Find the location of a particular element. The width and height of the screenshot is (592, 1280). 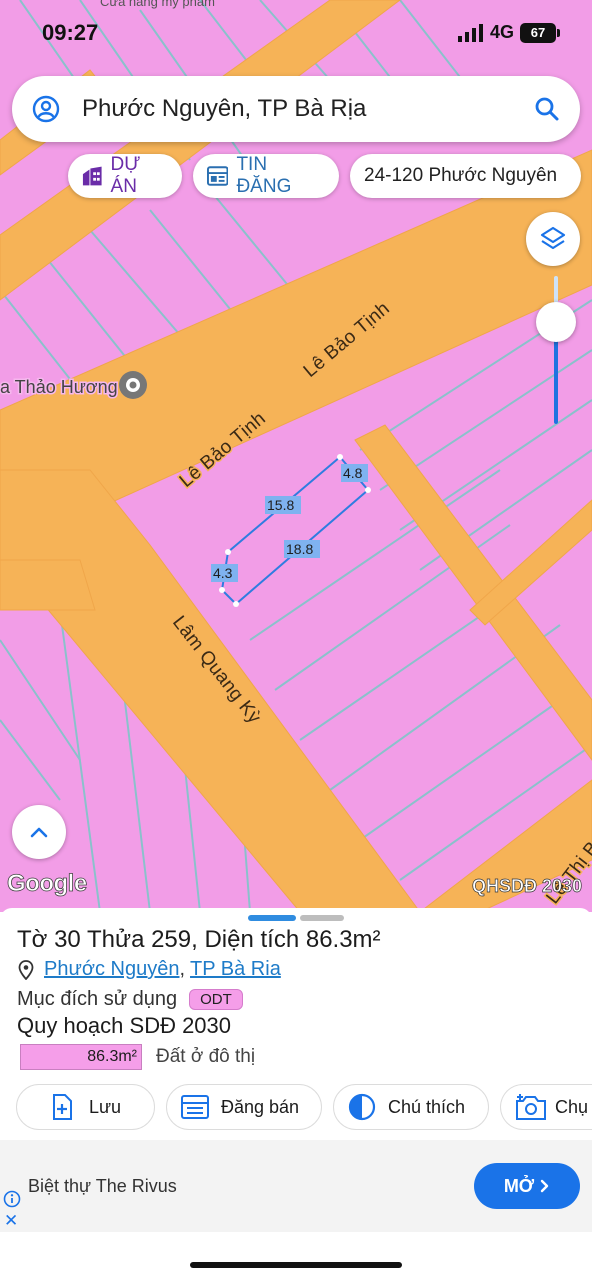

chip-address: 24-120 Phước Nguyên is located at coordinates (465, 176).